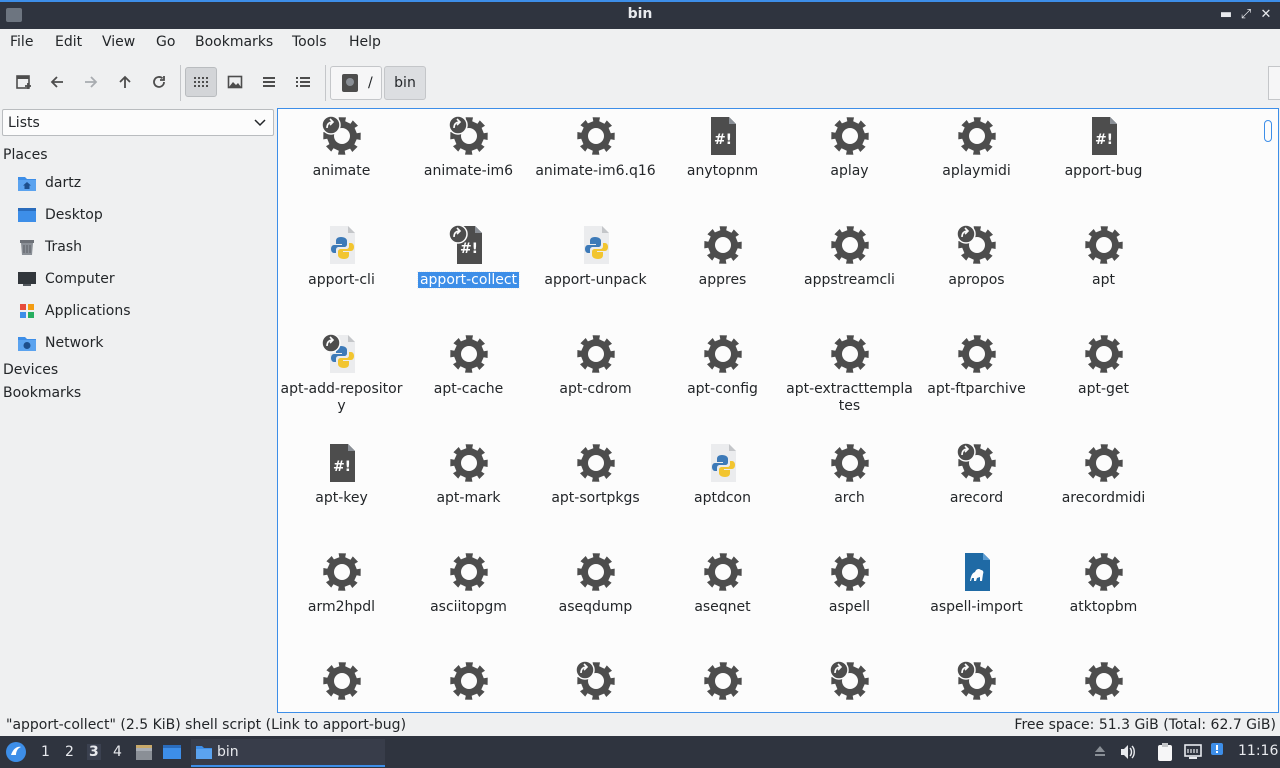 This screenshot has height=768, width=1280. Describe the element at coordinates (1103, 379) in the screenshot. I see `file-item: apt-get` at that location.